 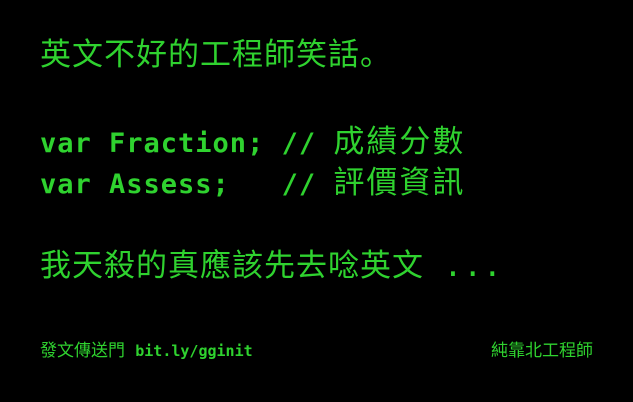 What do you see at coordinates (399, 142) in the screenshot?
I see `code-comment: 成績分數` at bounding box center [399, 142].